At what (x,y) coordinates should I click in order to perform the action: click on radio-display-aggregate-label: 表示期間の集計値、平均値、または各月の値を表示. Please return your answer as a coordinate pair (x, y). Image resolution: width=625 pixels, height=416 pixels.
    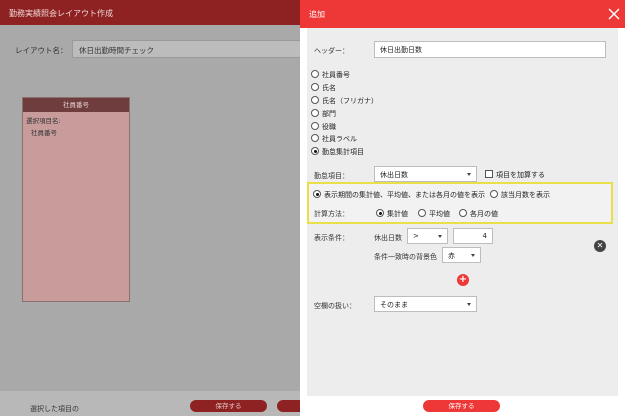
    Looking at the image, I should click on (404, 195).